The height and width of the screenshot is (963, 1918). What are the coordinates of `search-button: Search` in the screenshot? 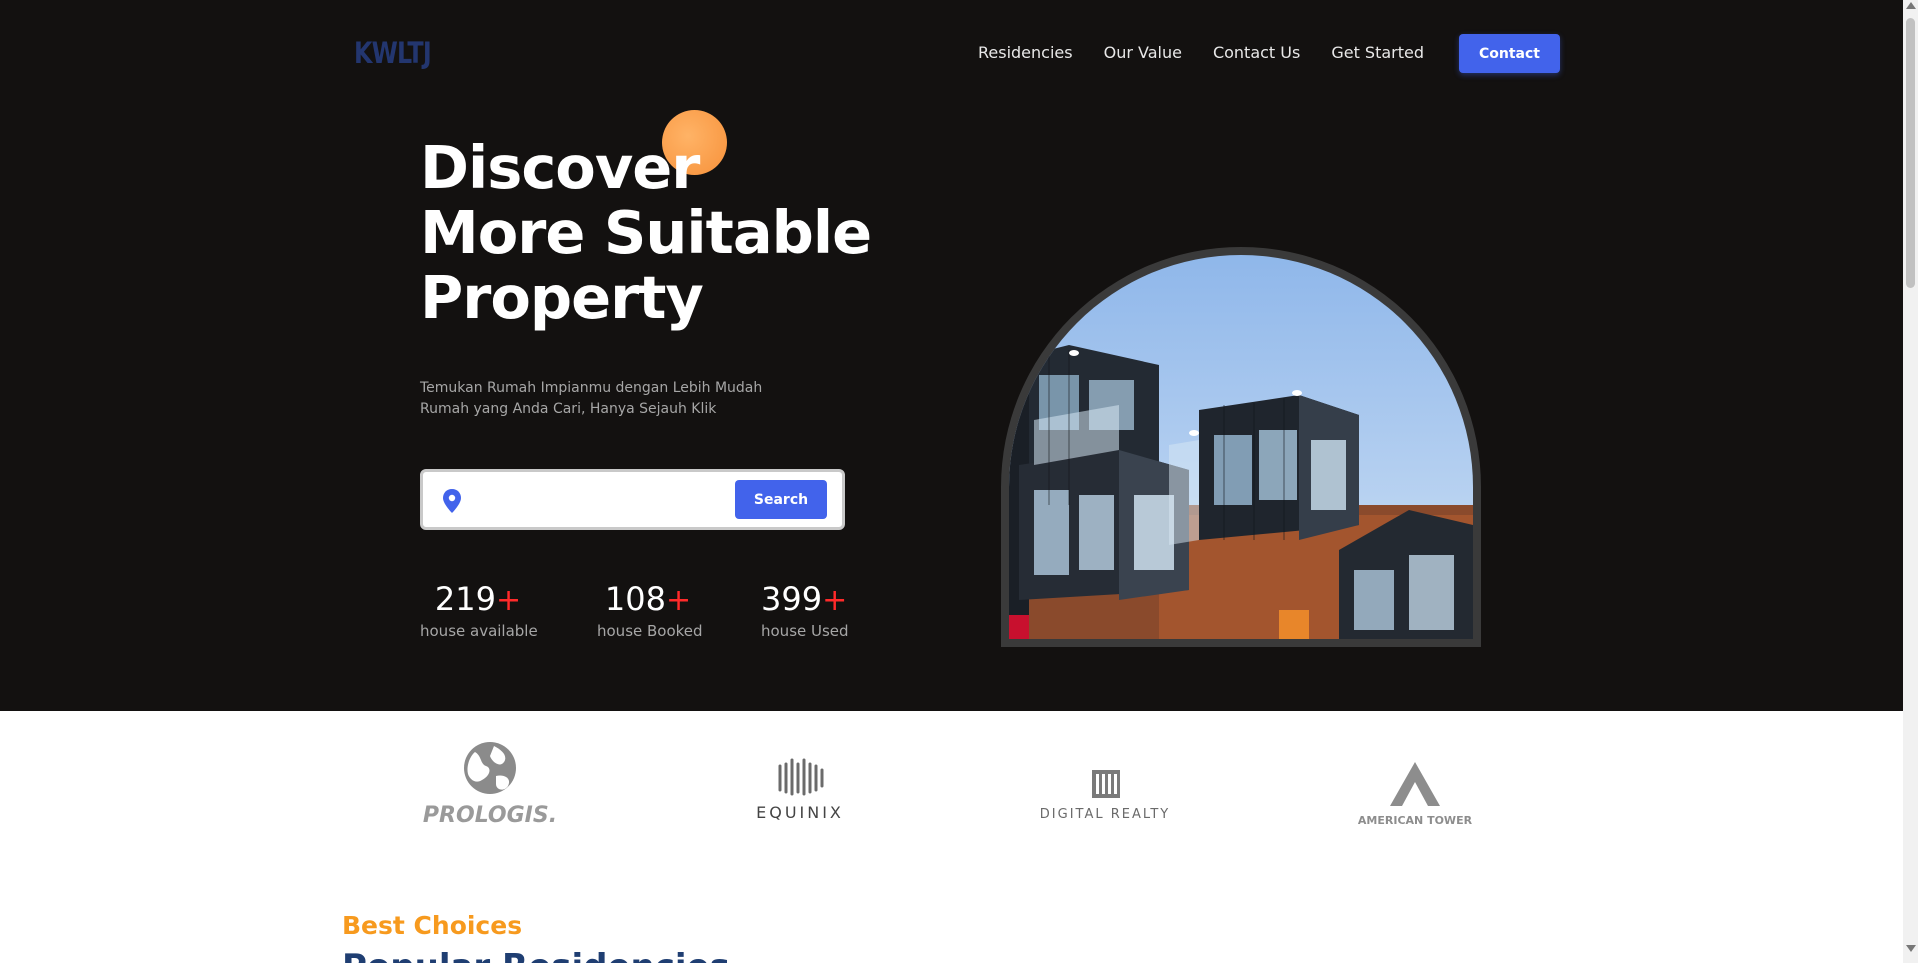 It's located at (781, 499).